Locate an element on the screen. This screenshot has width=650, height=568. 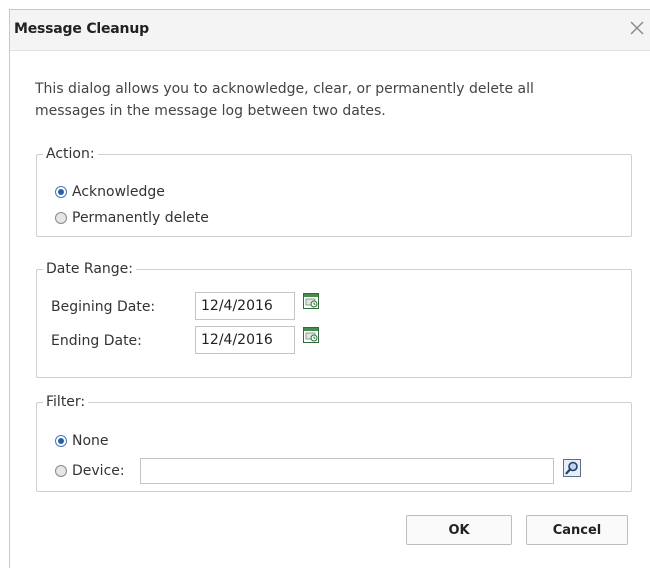
radio-permanently-delete: Permanently delete is located at coordinates (132, 218).